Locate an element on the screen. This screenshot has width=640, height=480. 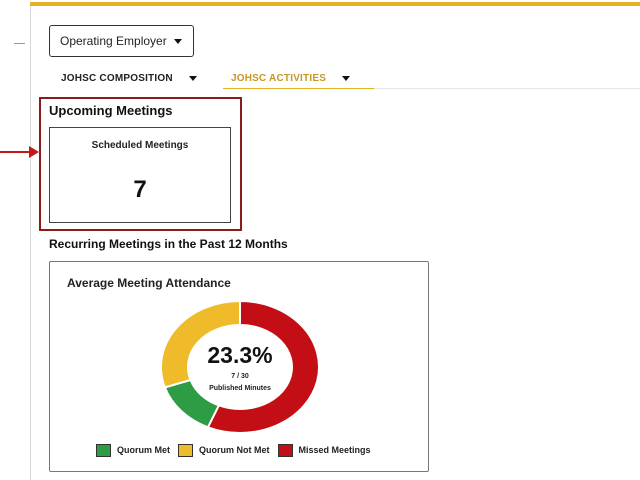
left-divider is located at coordinates (30, 243).